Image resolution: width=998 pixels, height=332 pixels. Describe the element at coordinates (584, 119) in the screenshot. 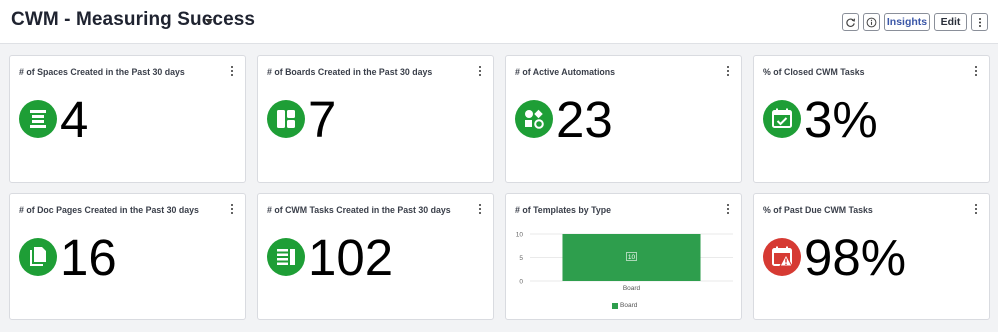

I see `kpi-value: 23` at that location.